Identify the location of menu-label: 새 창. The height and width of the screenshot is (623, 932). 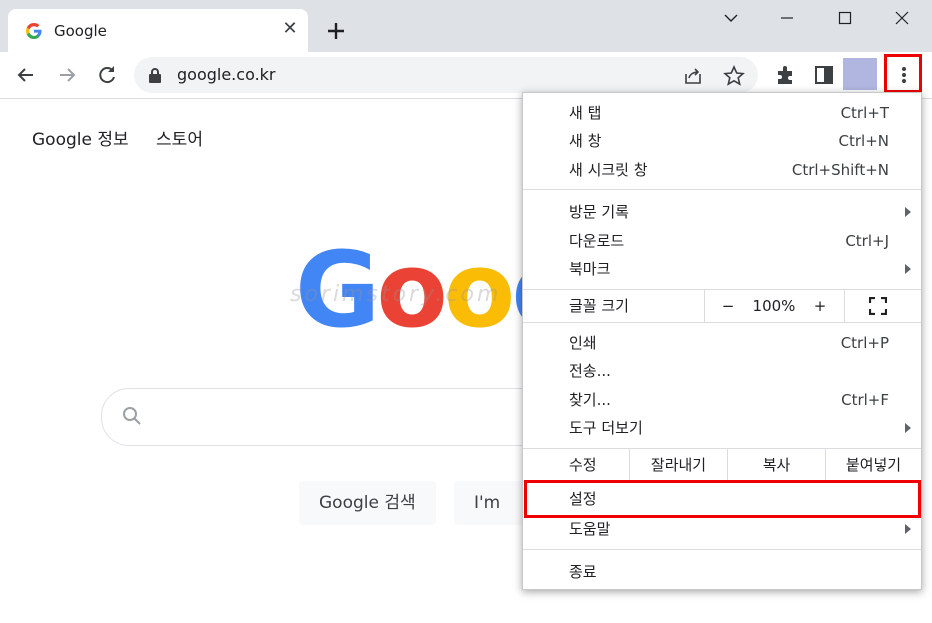
(585, 141).